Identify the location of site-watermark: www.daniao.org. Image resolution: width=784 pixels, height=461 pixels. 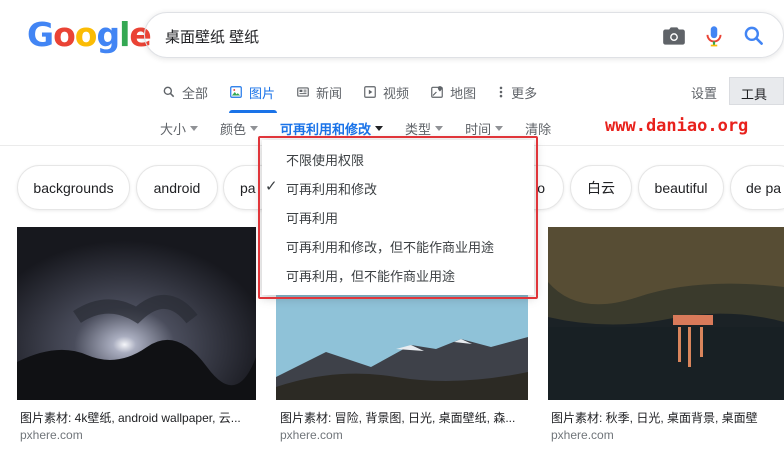
(677, 126).